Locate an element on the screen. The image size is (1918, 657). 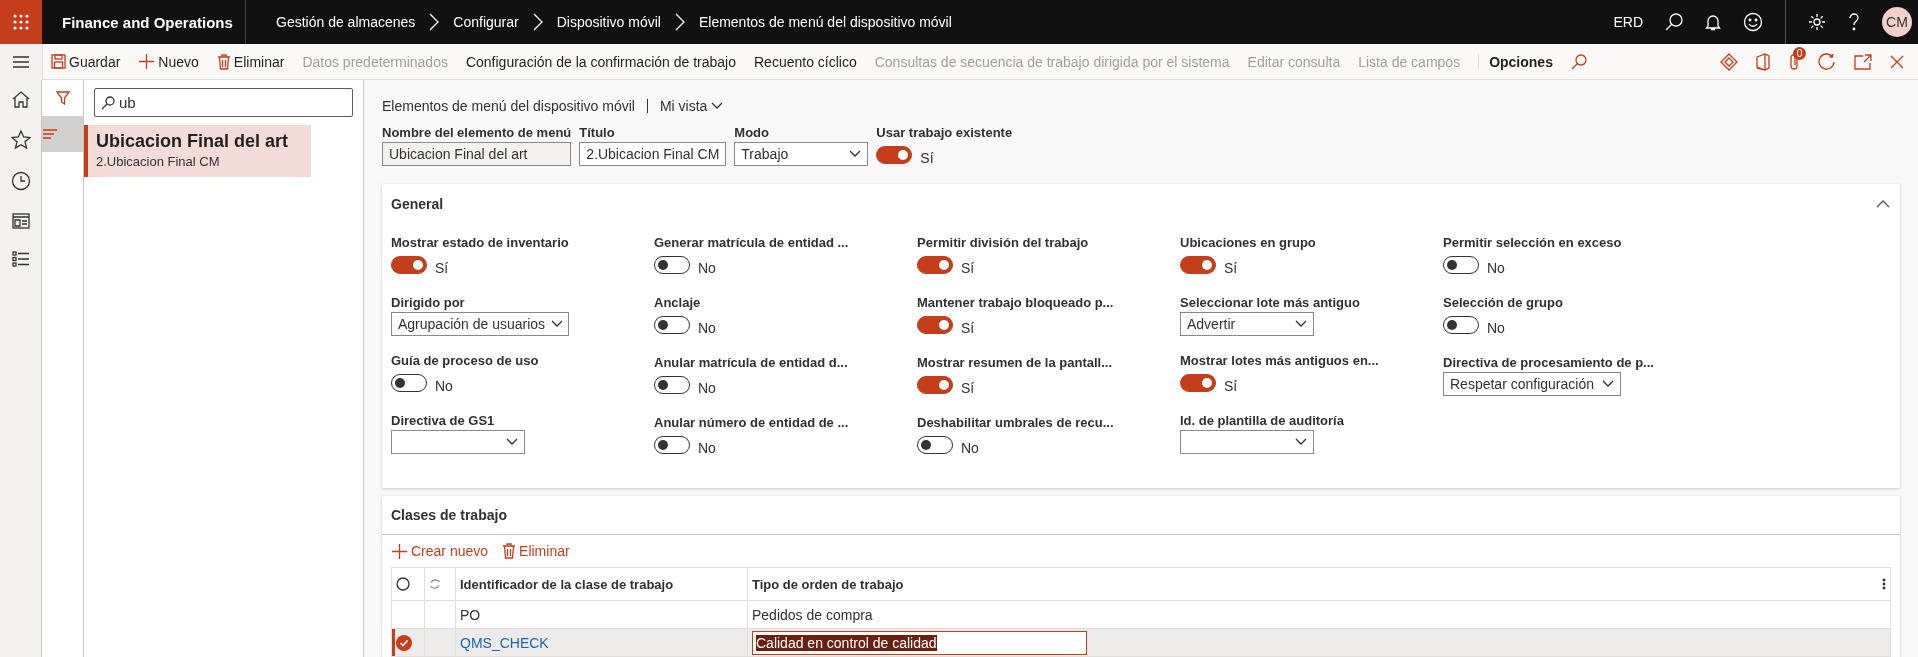
close-icon is located at coordinates (1897, 61).